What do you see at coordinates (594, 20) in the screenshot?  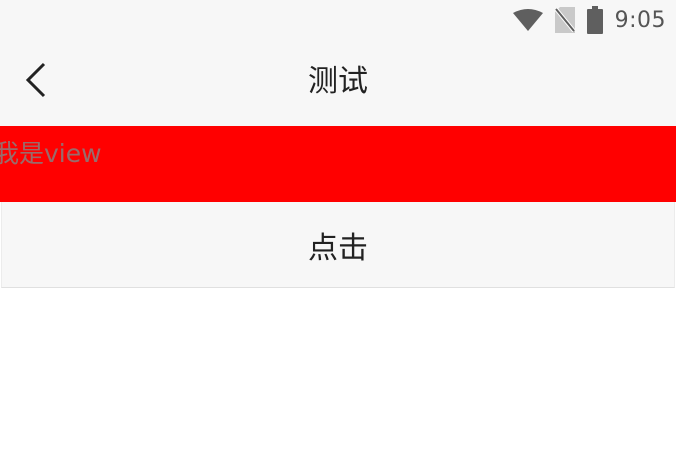 I see `battery-icon` at bounding box center [594, 20].